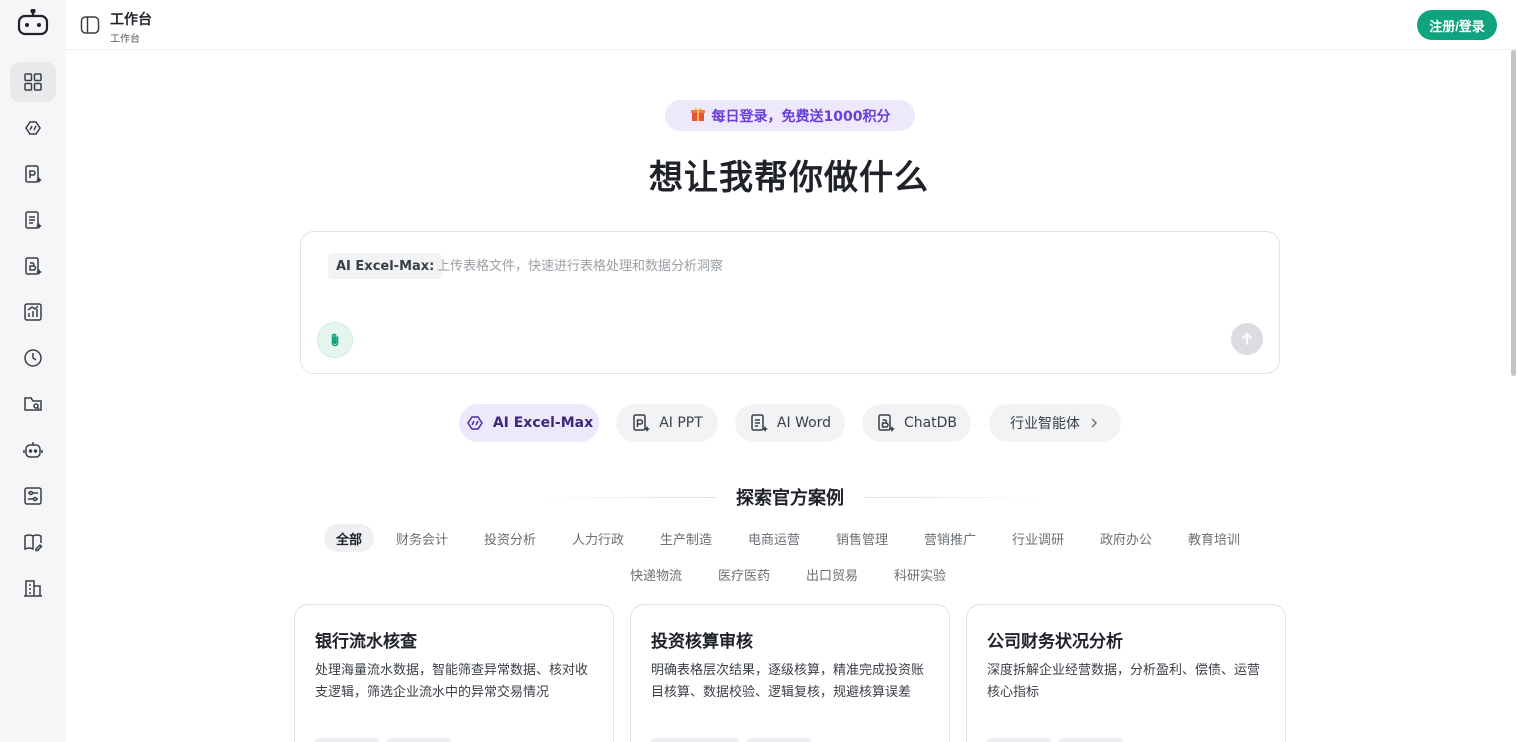  I want to click on gift-icon, so click(698, 116).